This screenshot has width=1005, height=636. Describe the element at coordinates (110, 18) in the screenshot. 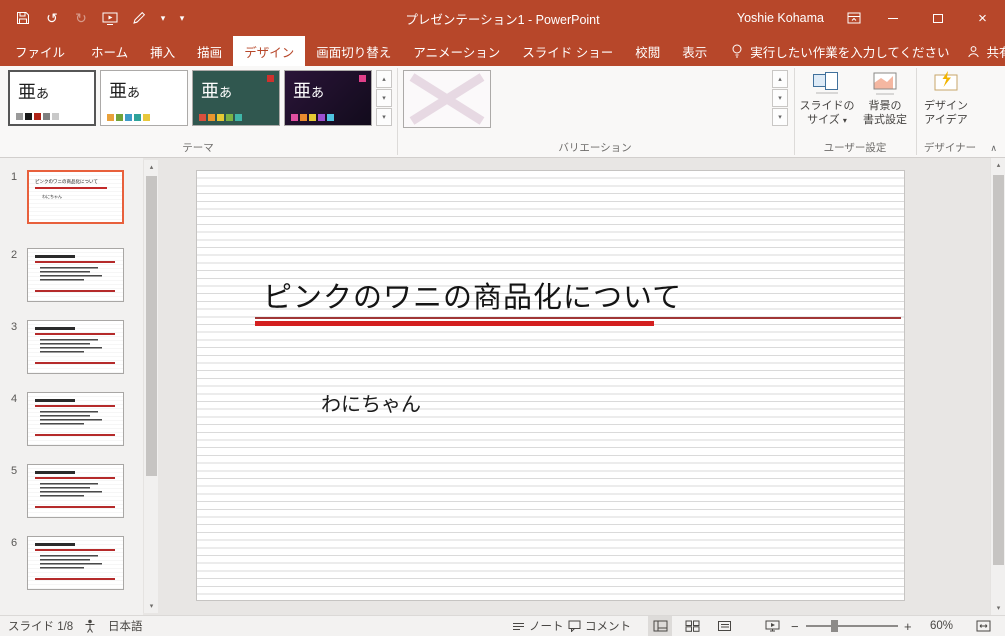

I see `start-slideshow-icon` at that location.